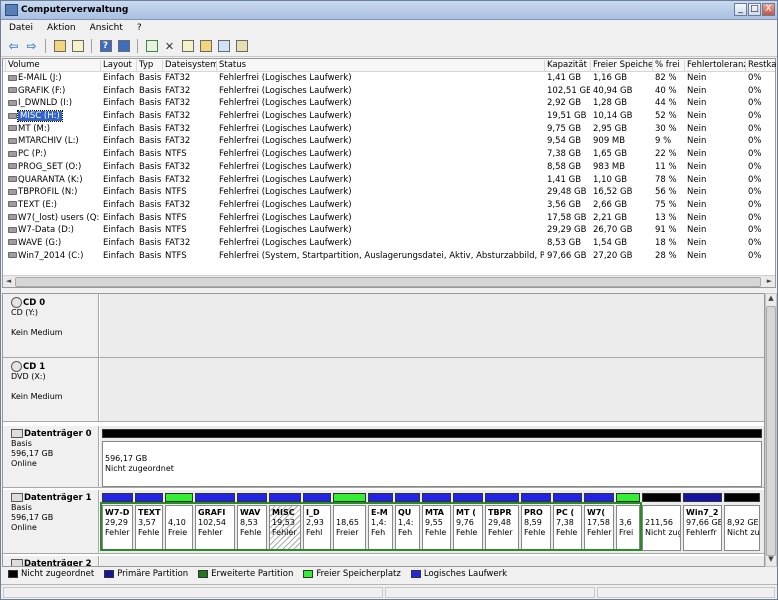 The width and height of the screenshot is (778, 600). Describe the element at coordinates (565, 512) in the screenshot. I see `partition-name: PC (` at that location.